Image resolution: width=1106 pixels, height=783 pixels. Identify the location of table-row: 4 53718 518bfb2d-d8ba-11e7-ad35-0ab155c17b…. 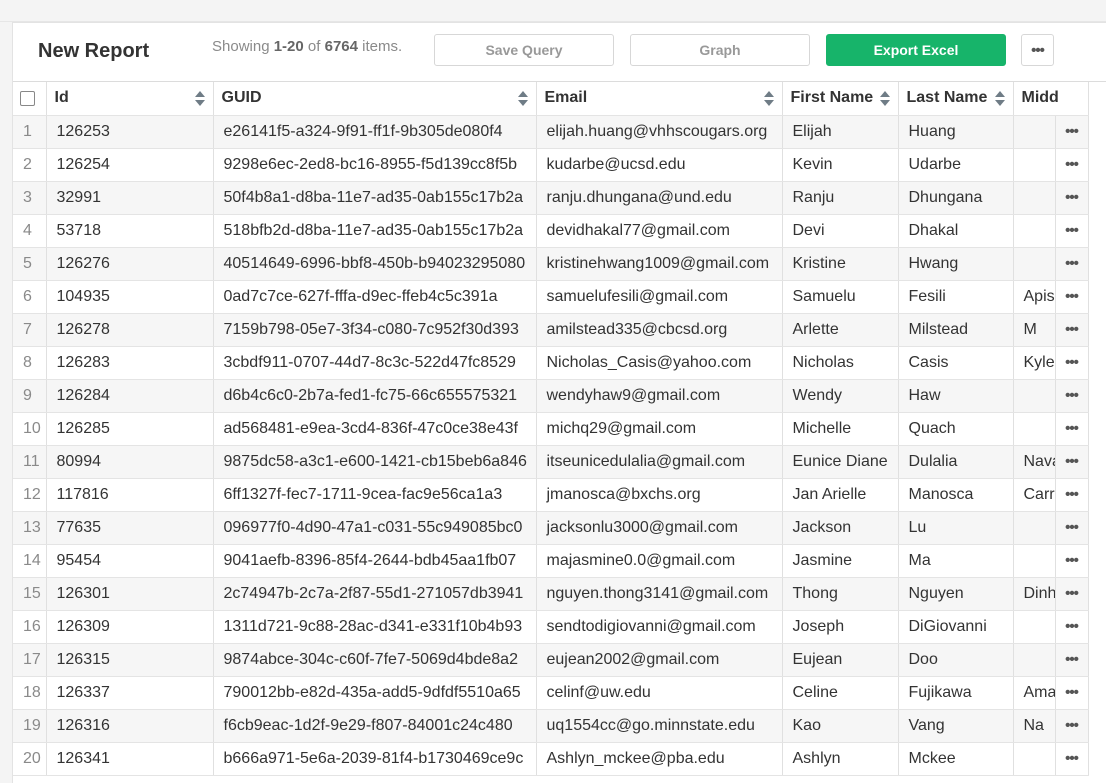
(551, 231).